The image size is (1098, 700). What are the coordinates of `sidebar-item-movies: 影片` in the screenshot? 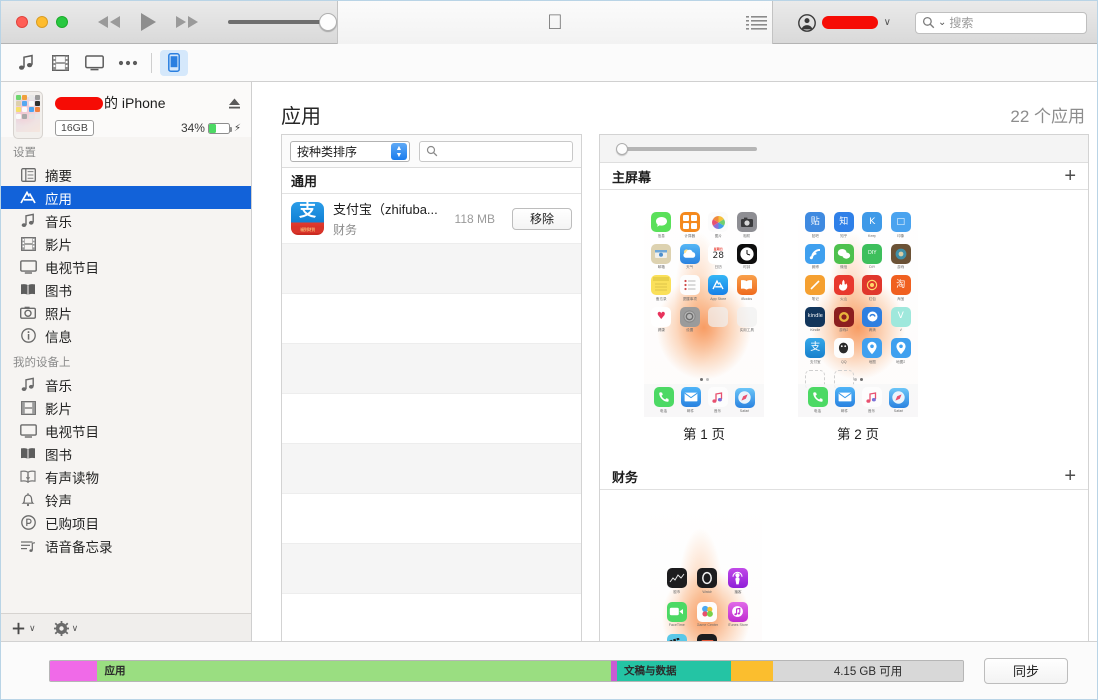 It's located at (126, 243).